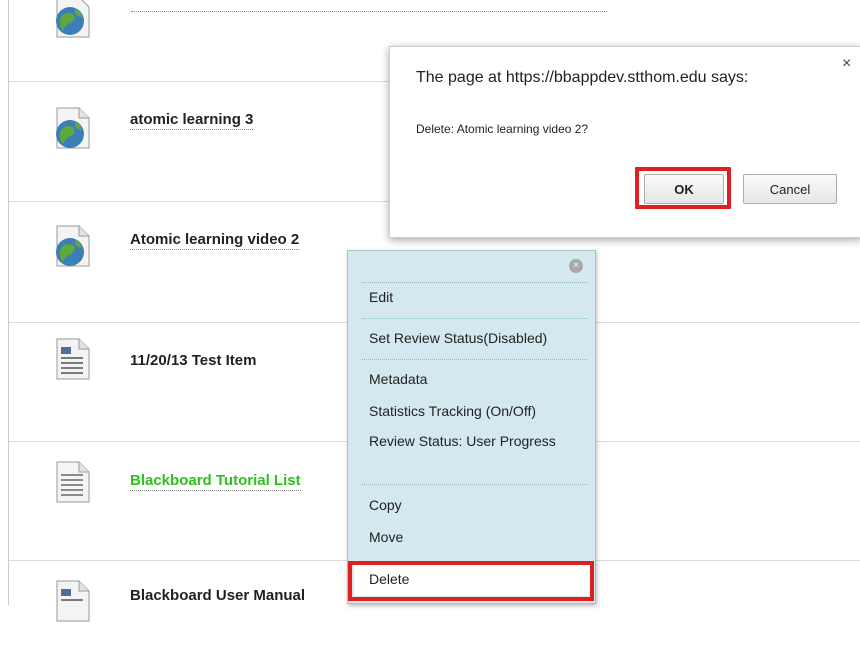  Describe the element at coordinates (469, 441) in the screenshot. I see `menu-item-review-status-user-progress: Review Status: User Progress` at that location.